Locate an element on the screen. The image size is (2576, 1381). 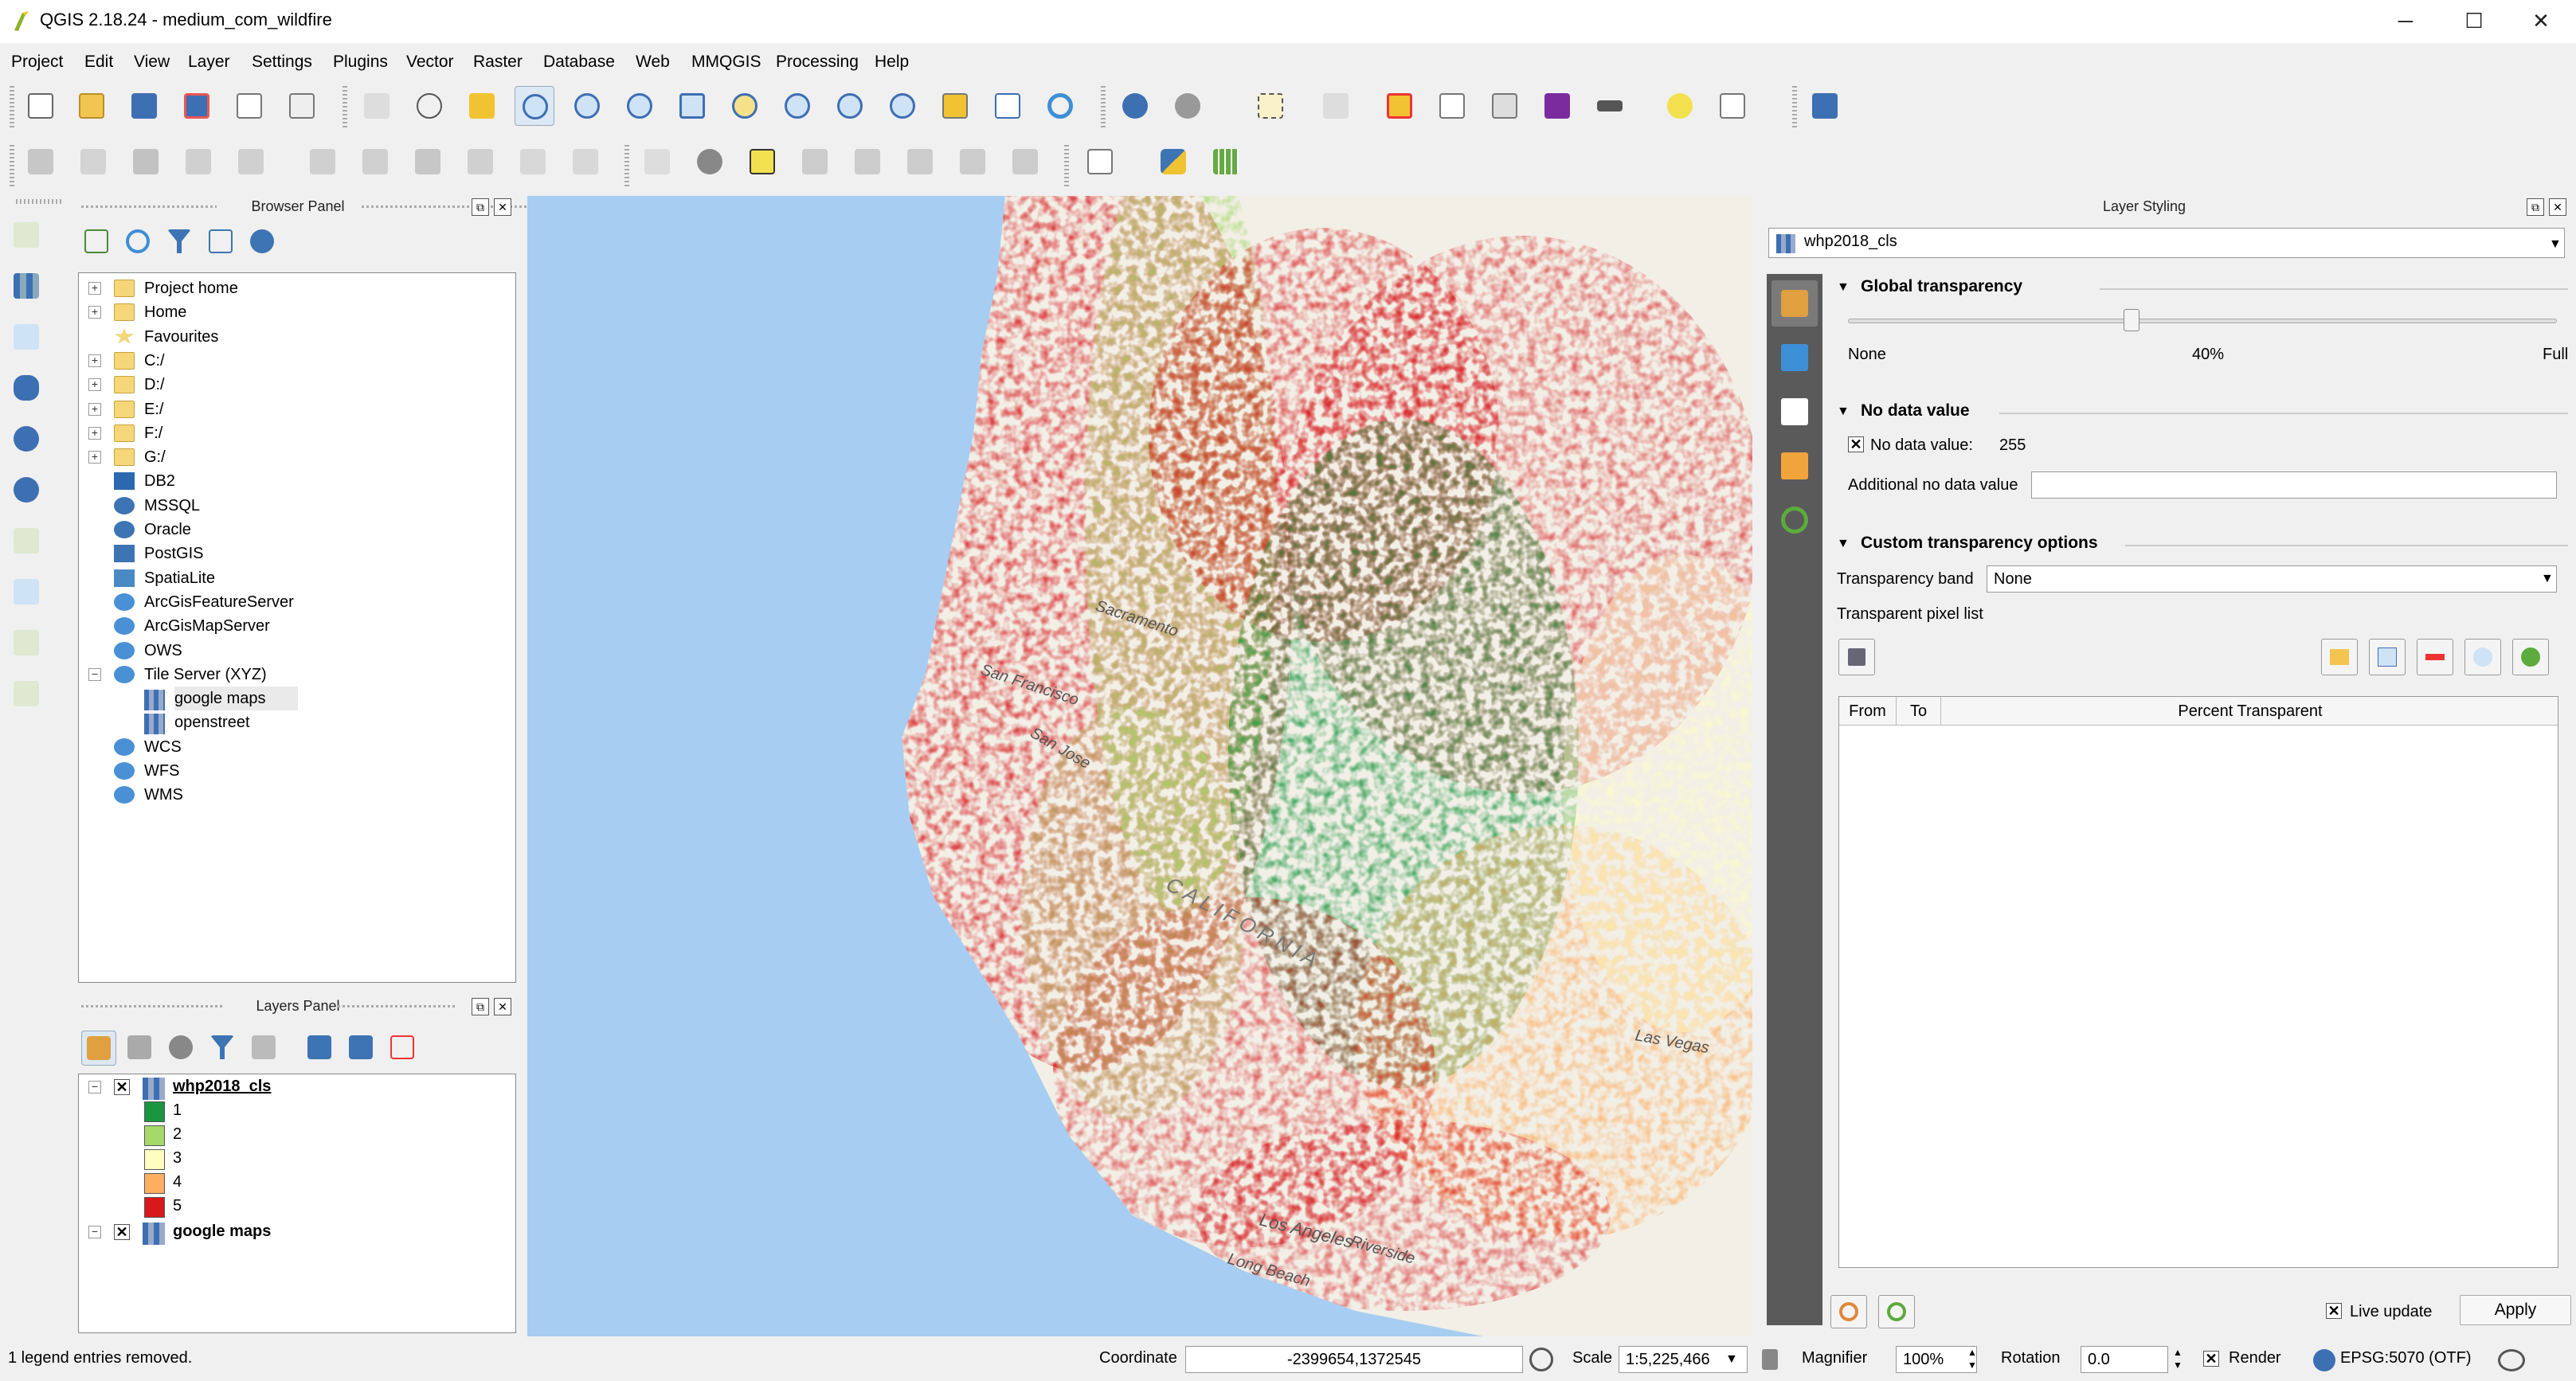
layer-diagram-button is located at coordinates (710, 162).